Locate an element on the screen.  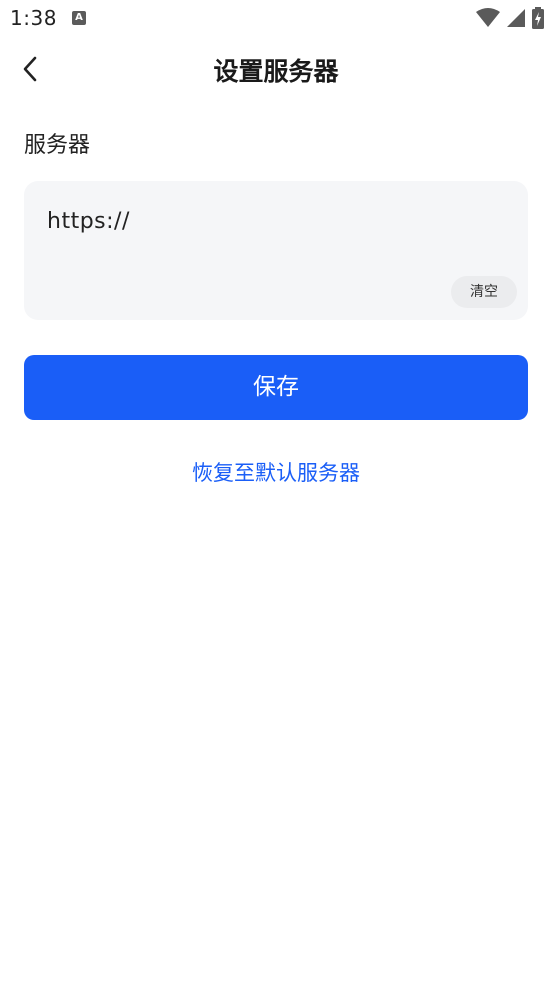
wifi-icon is located at coordinates (488, 17).